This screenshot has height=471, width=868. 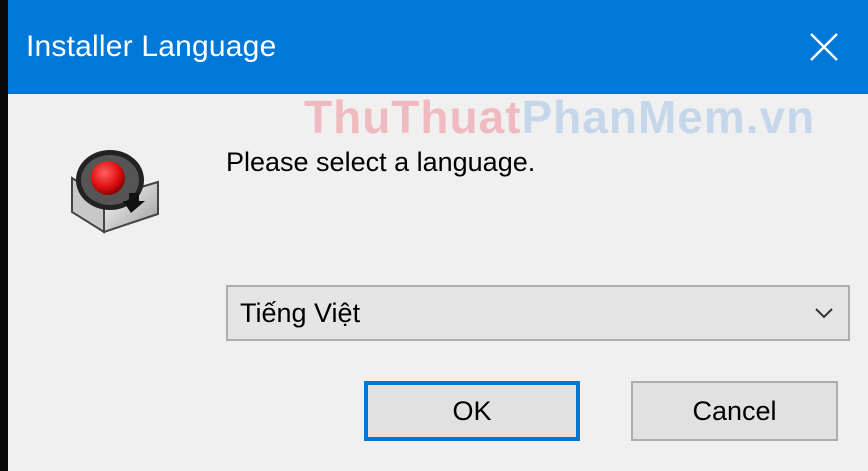 What do you see at coordinates (472, 411) in the screenshot?
I see `ok-button: OK` at bounding box center [472, 411].